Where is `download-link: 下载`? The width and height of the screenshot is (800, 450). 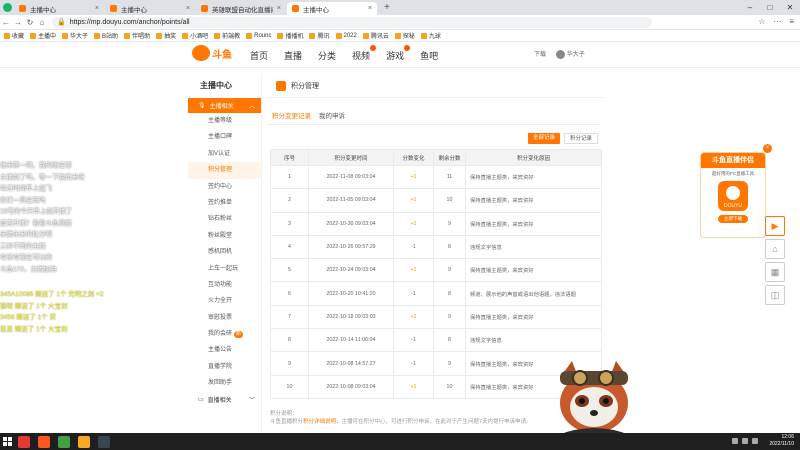 download-link: 下载 is located at coordinates (540, 53).